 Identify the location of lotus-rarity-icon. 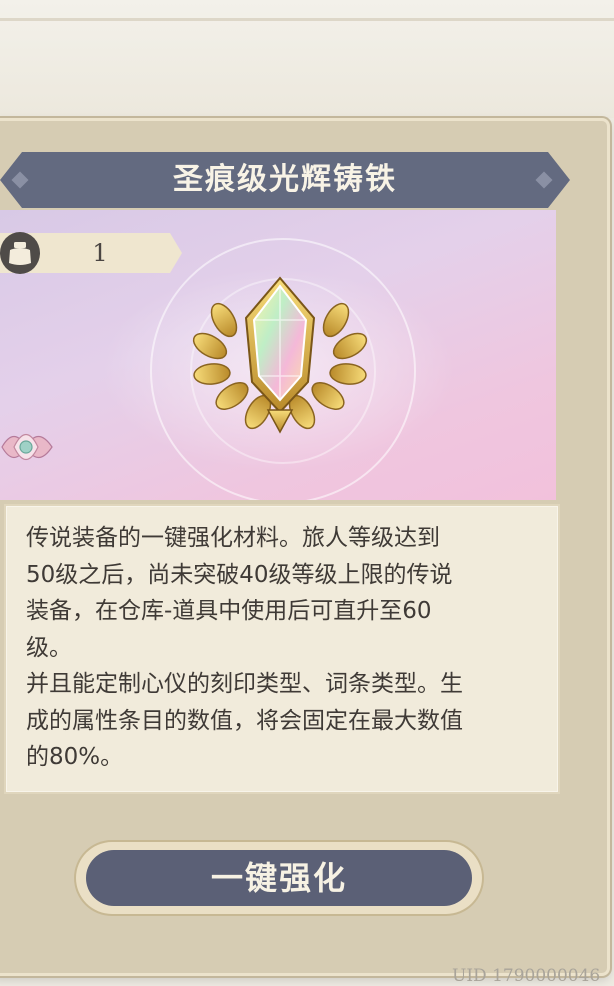
(27, 447).